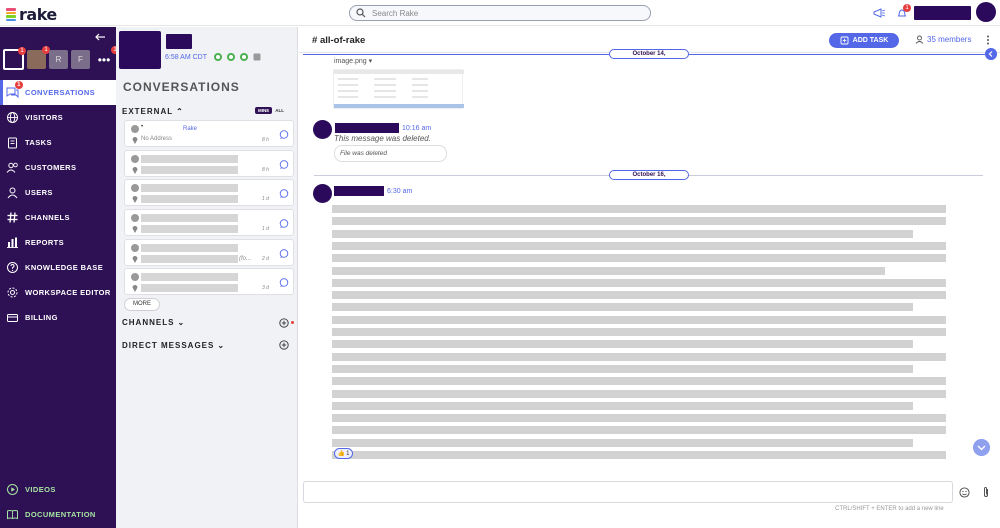 This screenshot has height=528, width=1000. I want to click on bar-chart-icon, so click(12, 242).